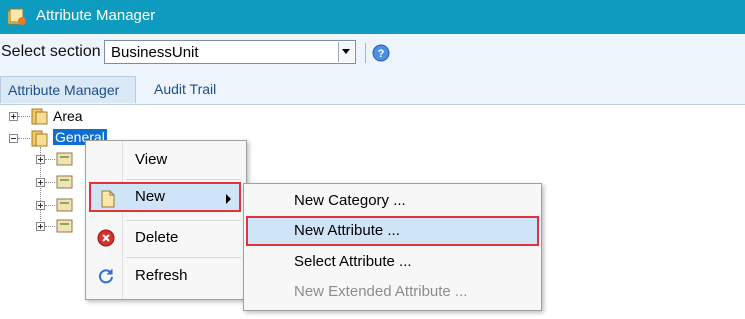  Describe the element at coordinates (346, 52) in the screenshot. I see `dropdown-arrow-icon` at that location.